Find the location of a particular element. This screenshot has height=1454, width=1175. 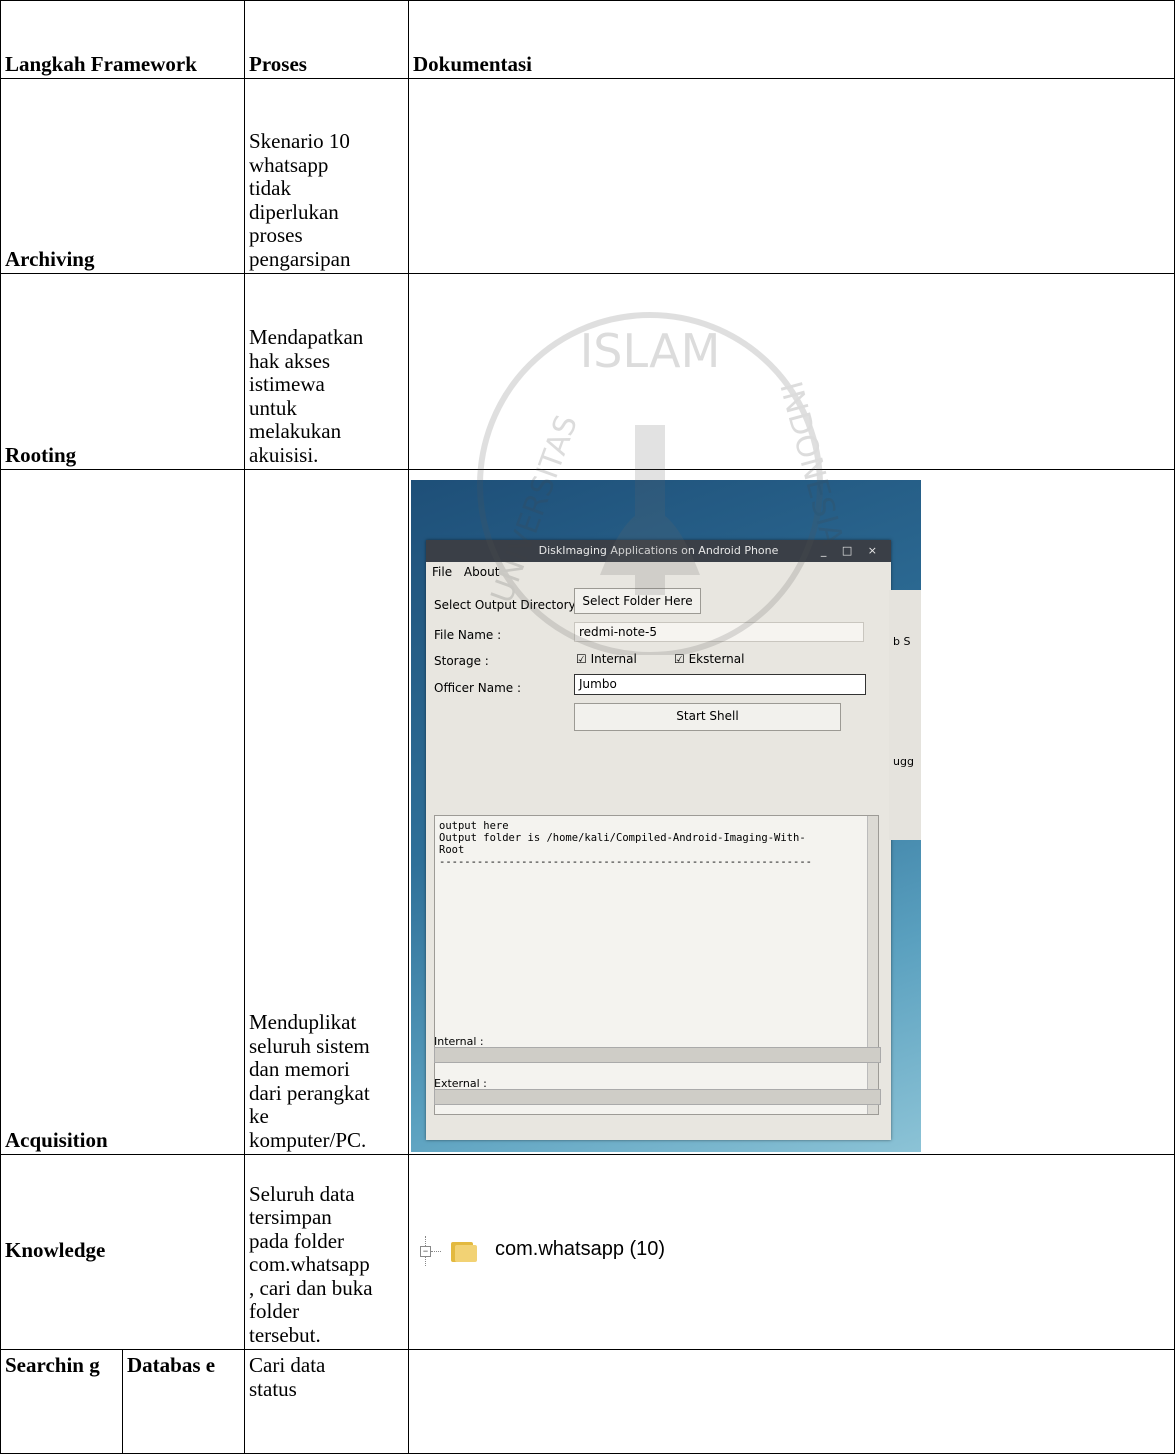

window-controls-icon: _ □ × is located at coordinates (852, 551).